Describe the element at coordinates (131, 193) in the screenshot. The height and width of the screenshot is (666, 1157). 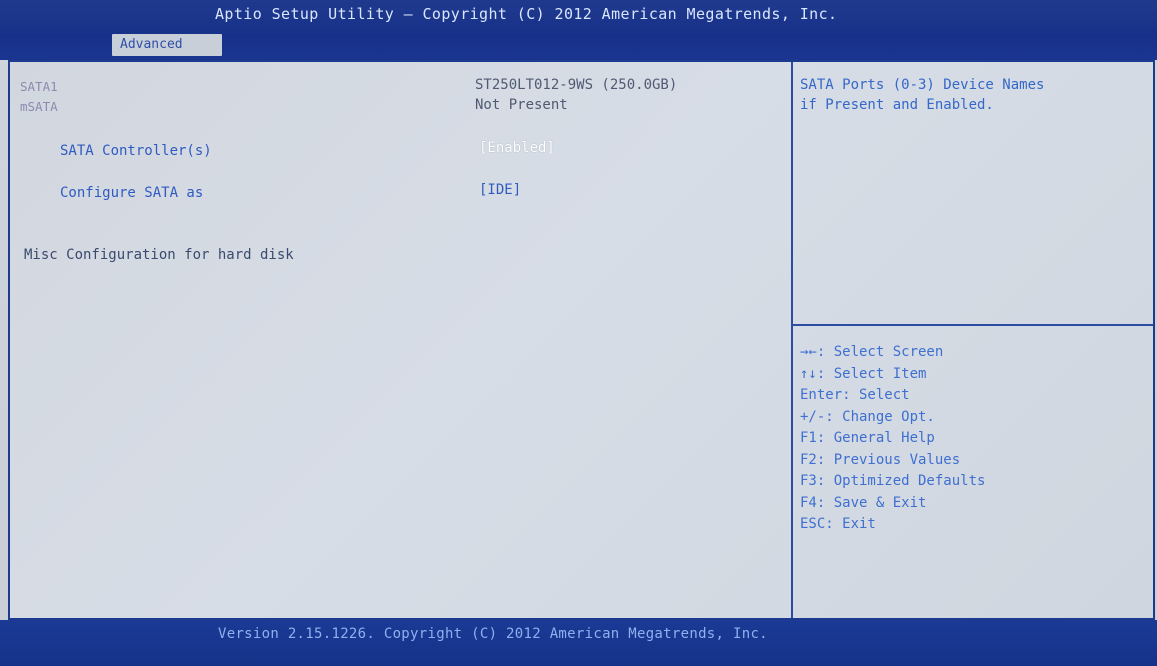
I see `setting-label-configure-sata: Configure SATA as` at that location.